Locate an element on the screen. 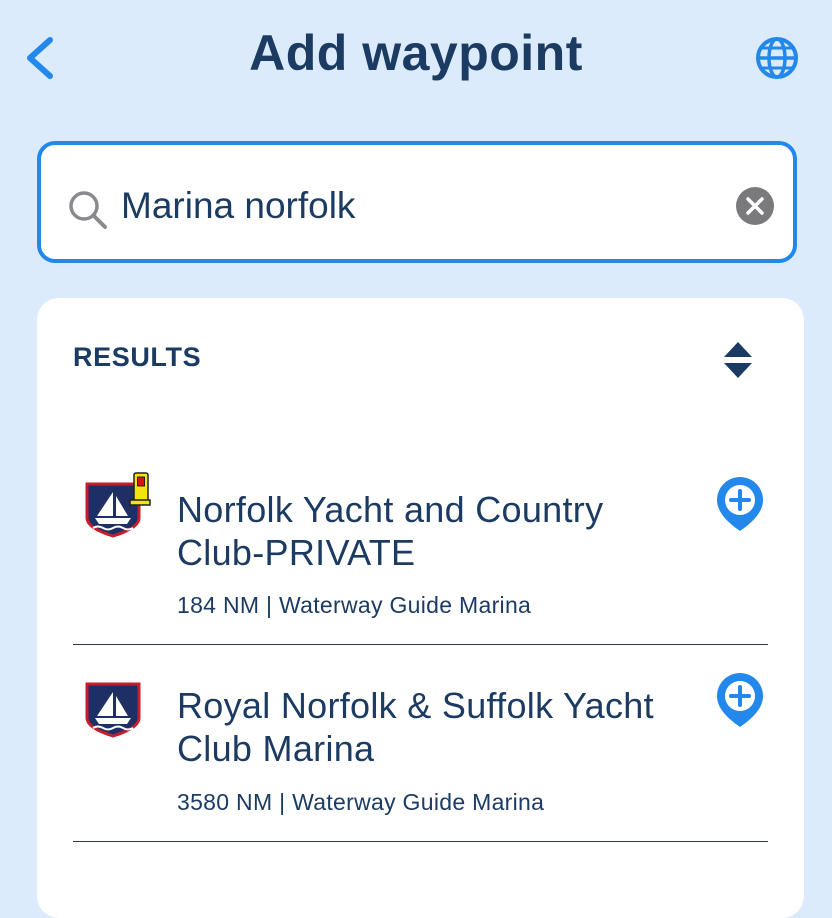  language-button is located at coordinates (777, 58).